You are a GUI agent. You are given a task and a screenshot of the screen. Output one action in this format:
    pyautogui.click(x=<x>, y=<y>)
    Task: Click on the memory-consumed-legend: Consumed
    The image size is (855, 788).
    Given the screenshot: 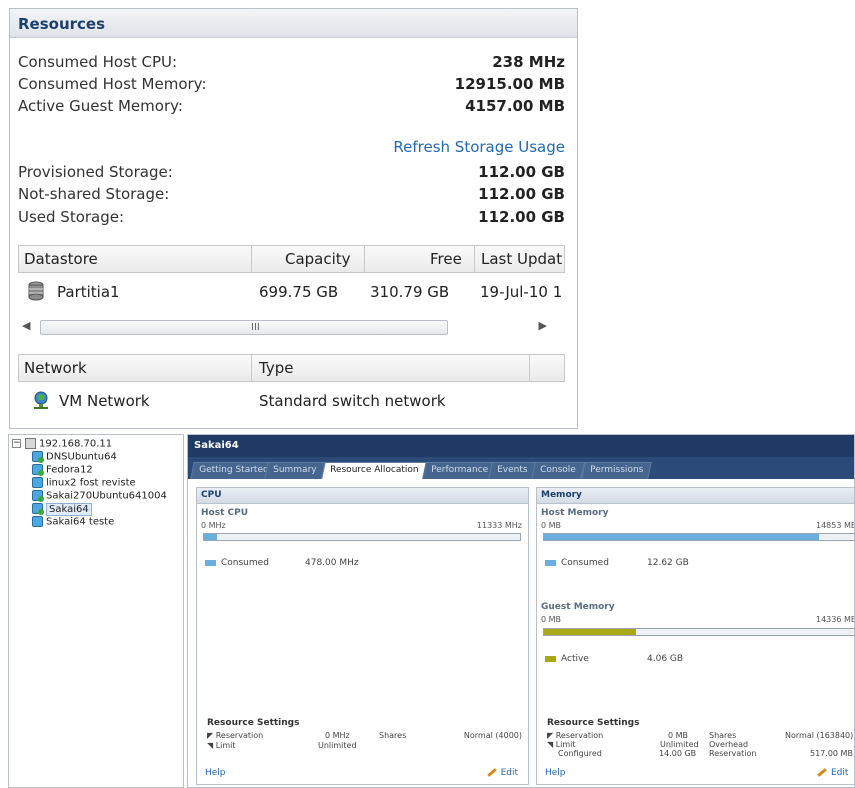 What is the action you would take?
    pyautogui.click(x=577, y=563)
    